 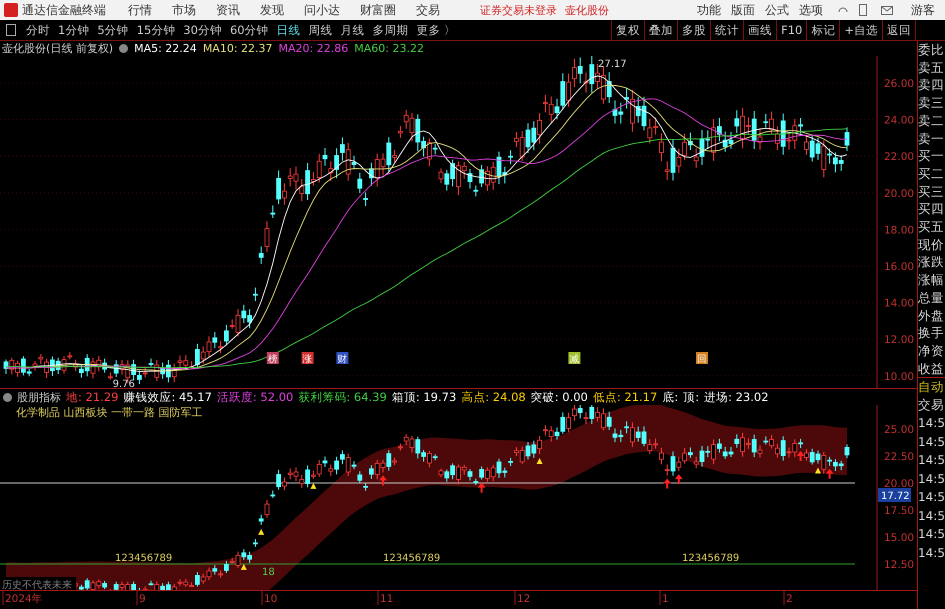 What do you see at coordinates (899, 511) in the screenshot?
I see `price-axis-label: 17.50` at bounding box center [899, 511].